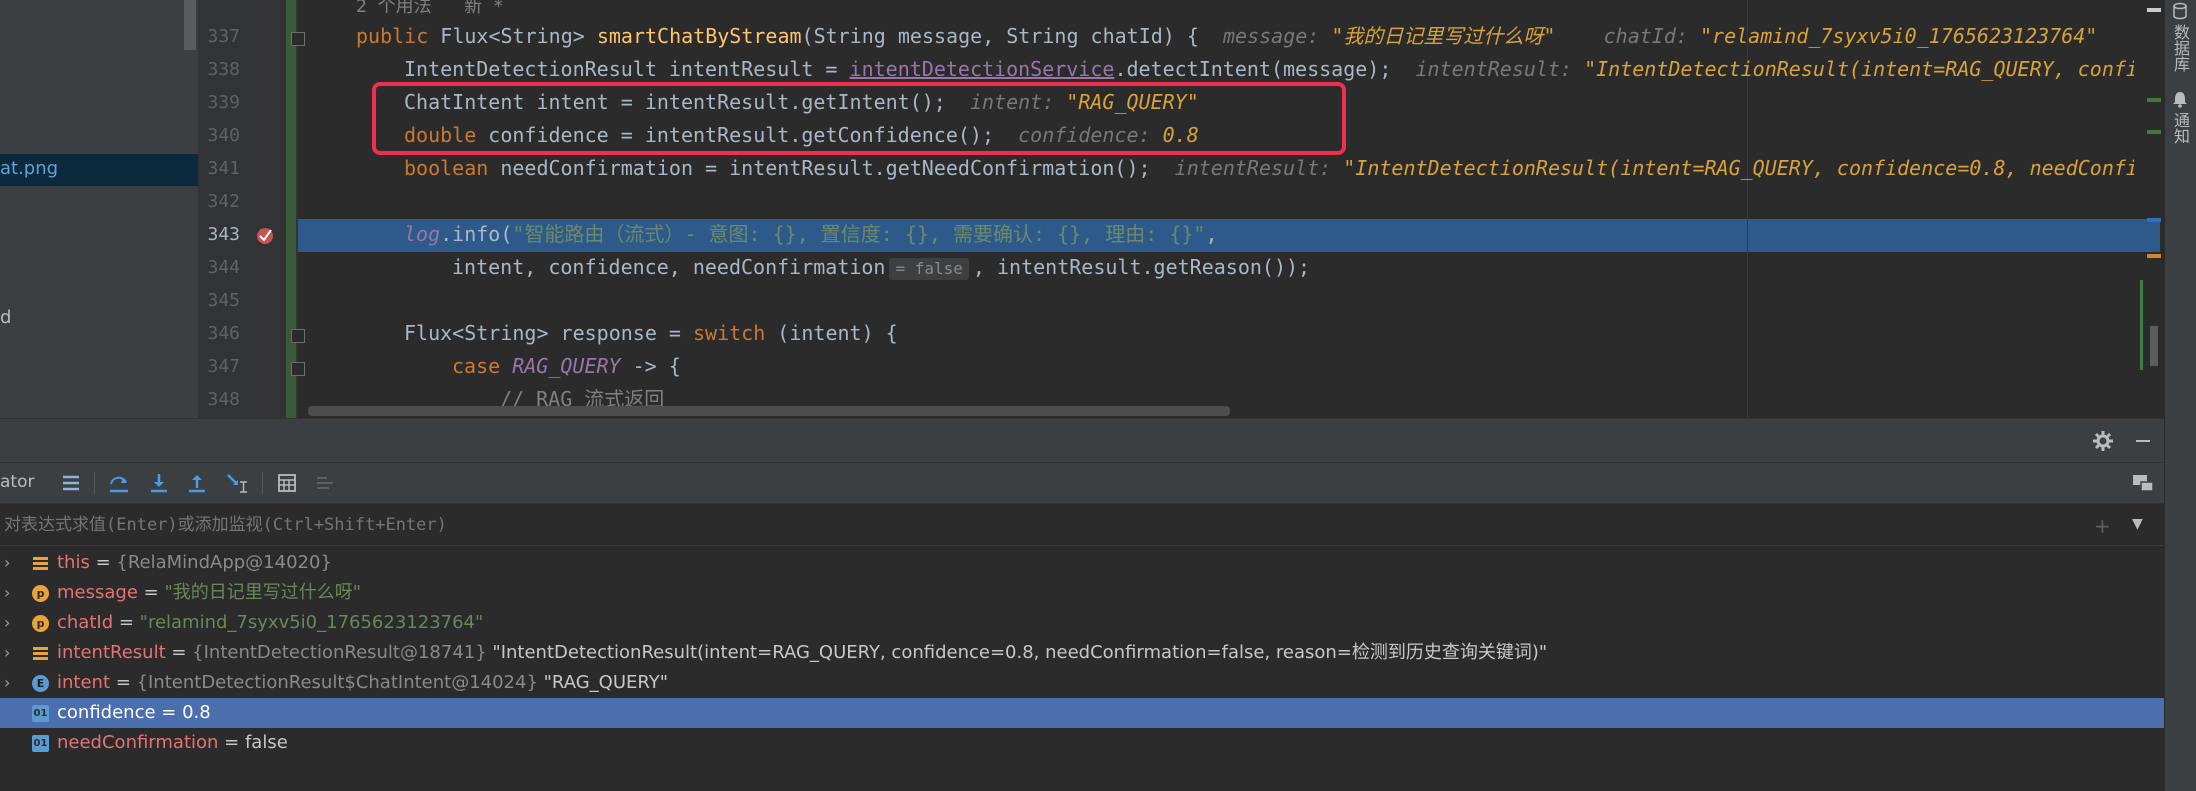 This screenshot has width=2196, height=791. What do you see at coordinates (223, 69) in the screenshot?
I see `line-number: 338` at bounding box center [223, 69].